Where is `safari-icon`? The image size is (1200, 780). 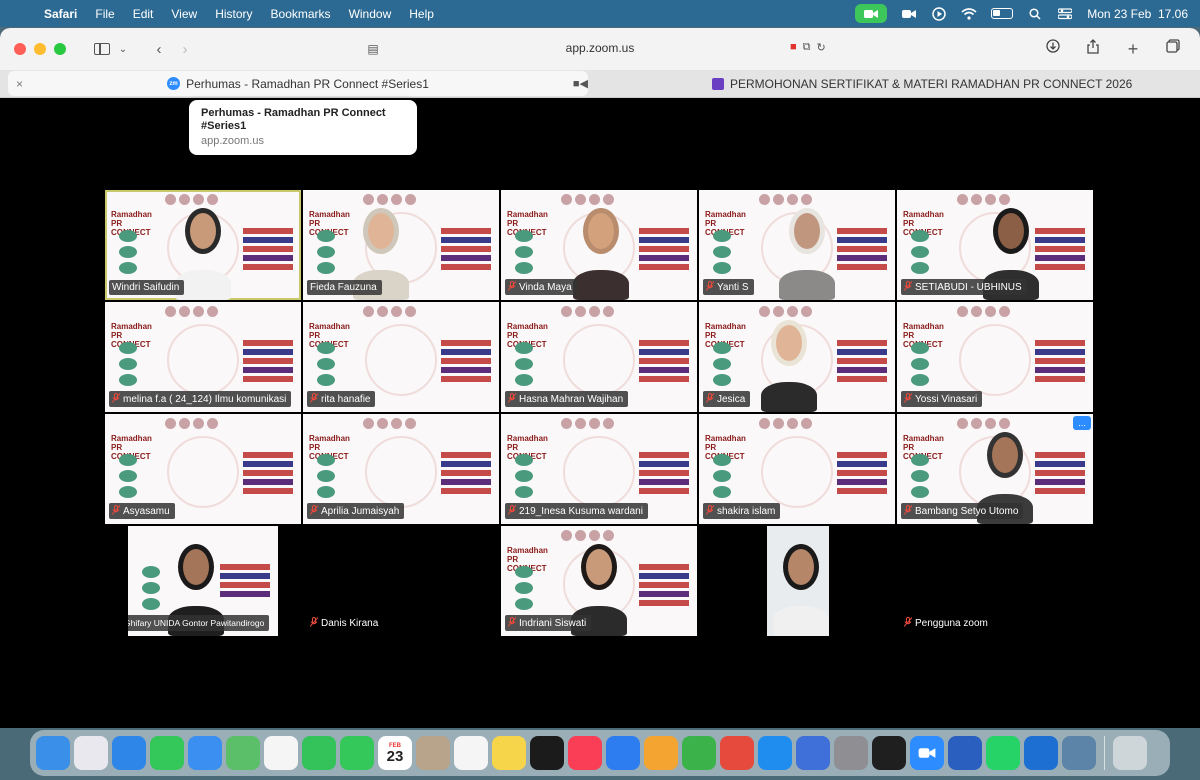
safari-icon is located at coordinates (129, 753).